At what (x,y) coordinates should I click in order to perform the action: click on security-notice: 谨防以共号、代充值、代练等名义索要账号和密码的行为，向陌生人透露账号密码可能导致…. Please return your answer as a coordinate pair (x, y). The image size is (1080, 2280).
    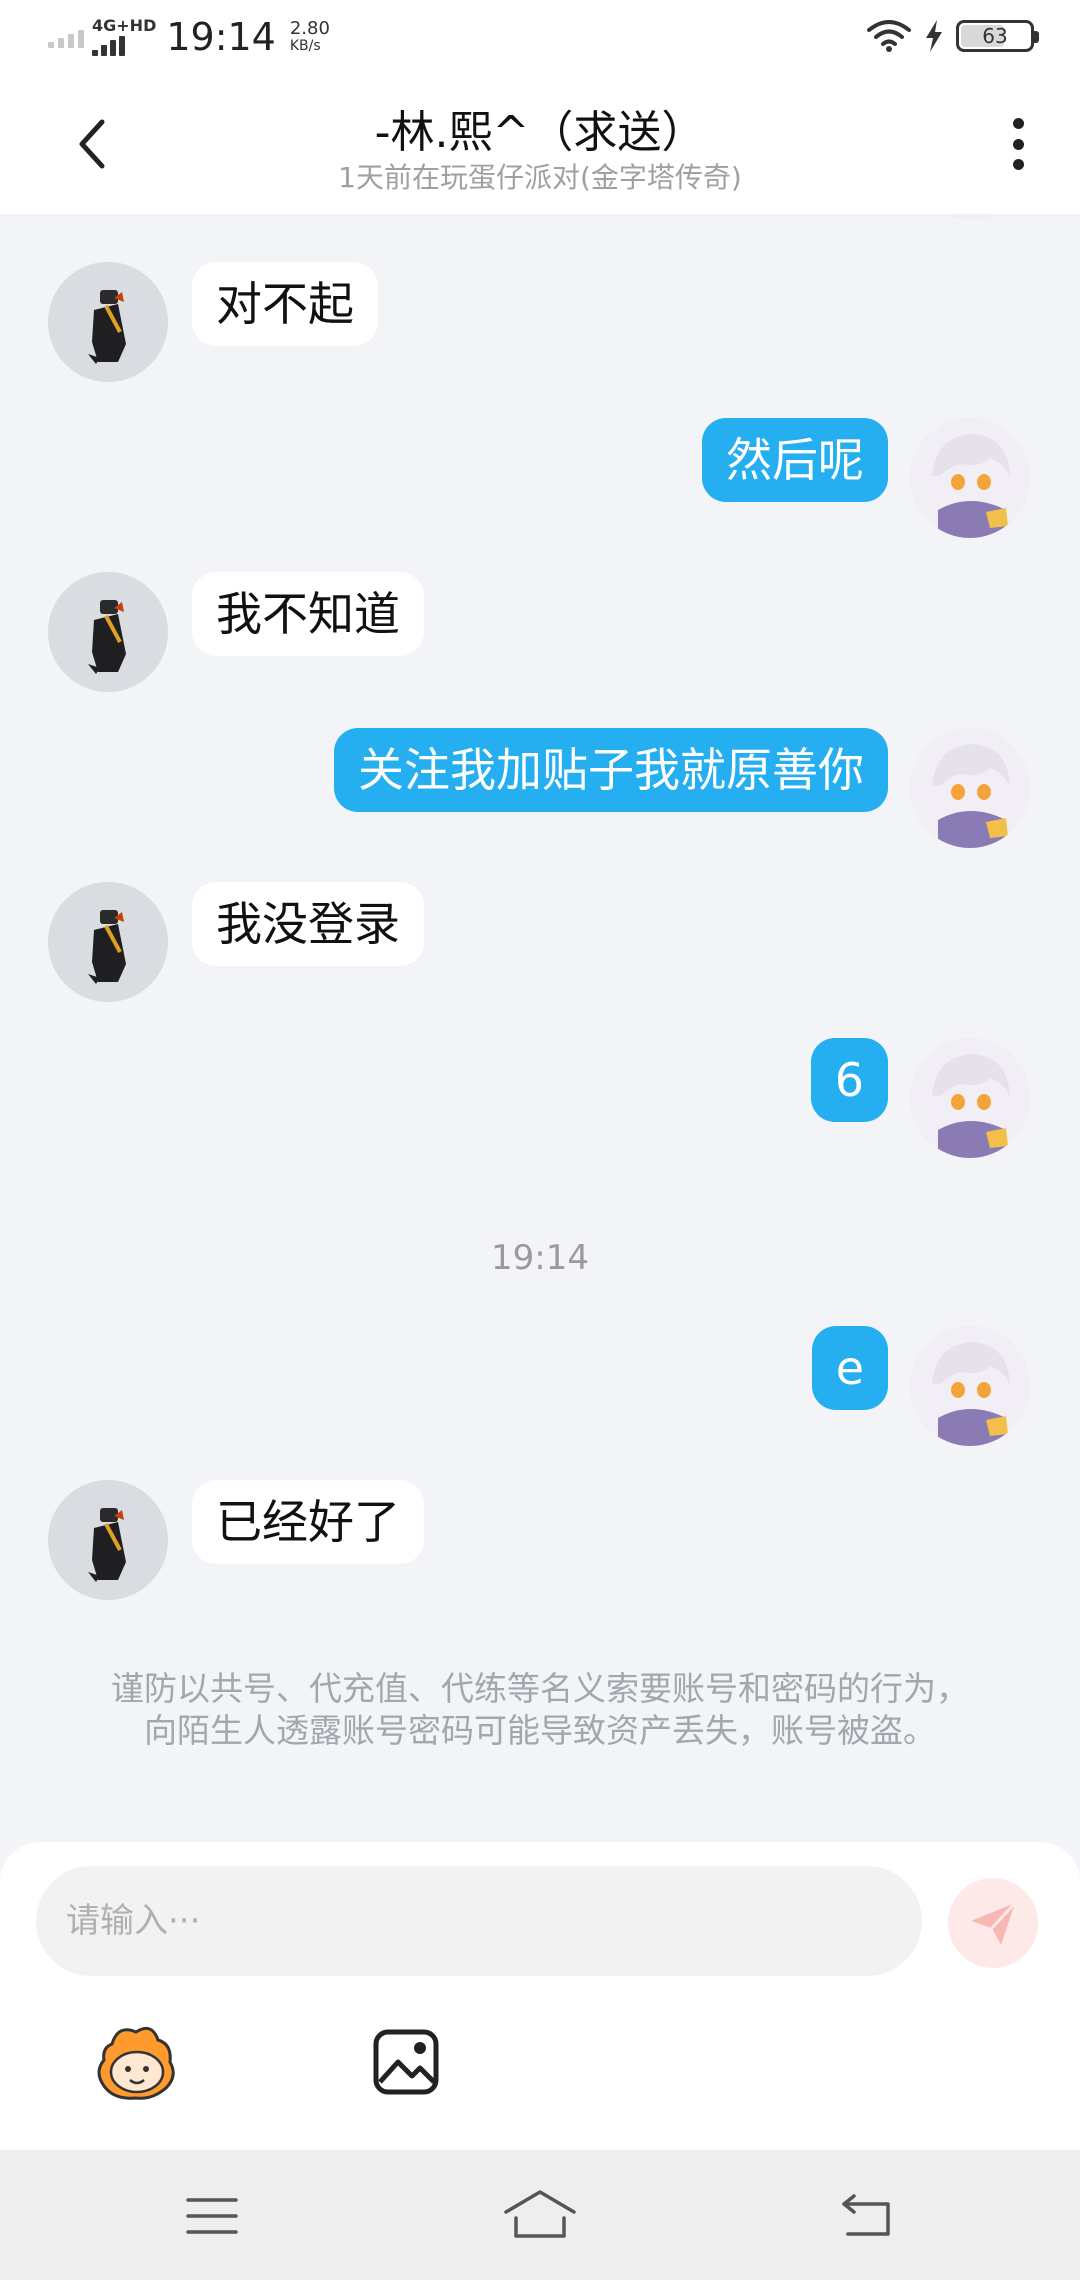
    Looking at the image, I should click on (540, 1709).